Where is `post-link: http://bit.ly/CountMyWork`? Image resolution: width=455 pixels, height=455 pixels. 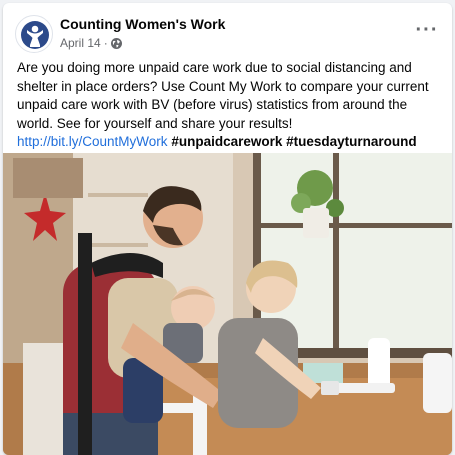
post-link: http://bit.ly/CountMyWork is located at coordinates (92, 141).